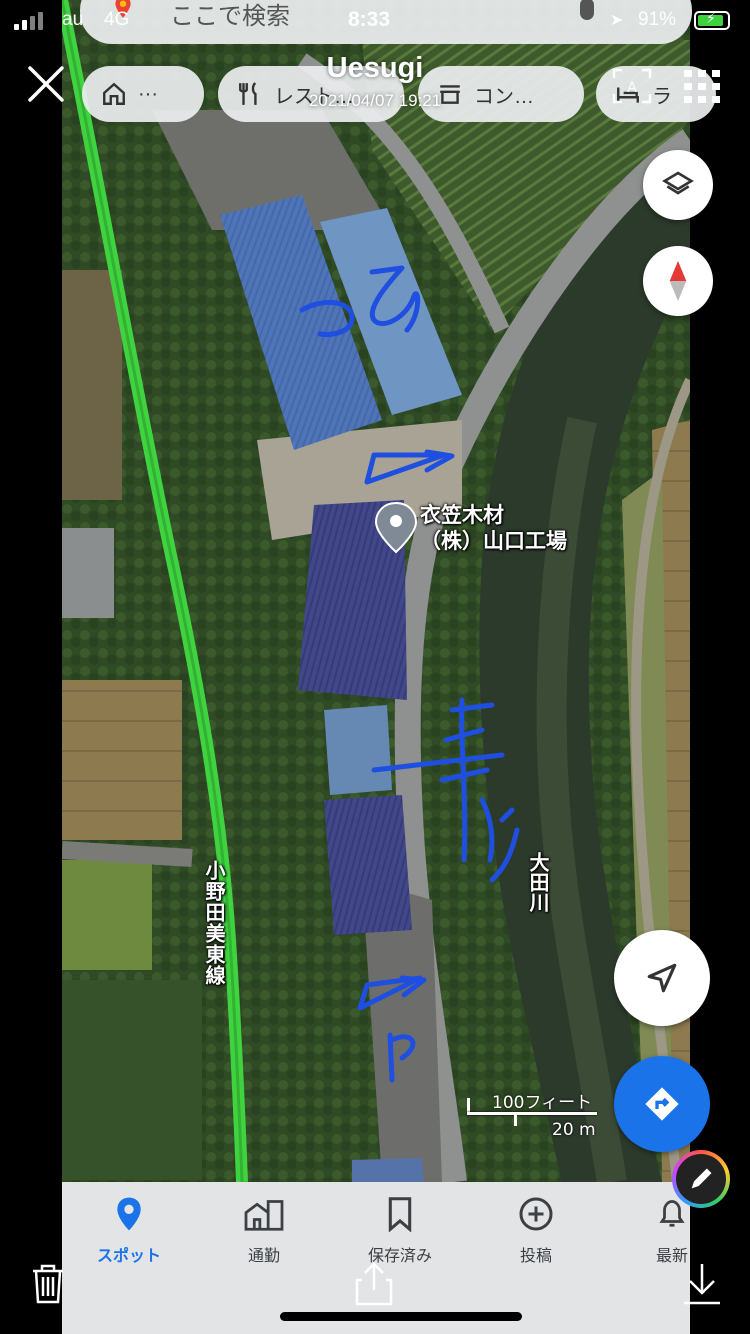 The height and width of the screenshot is (1334, 750). I want to click on river-label: 大田川, so click(538, 882).